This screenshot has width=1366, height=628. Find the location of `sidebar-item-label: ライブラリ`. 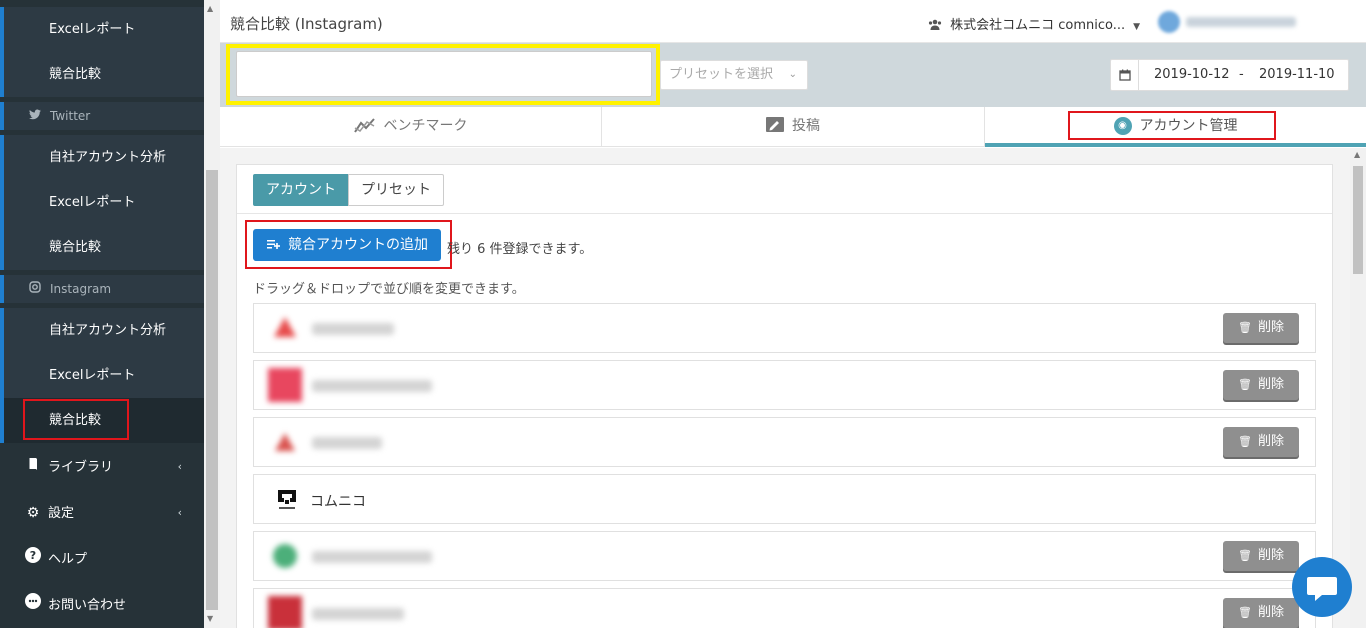

sidebar-item-label: ライブラリ is located at coordinates (81, 467).